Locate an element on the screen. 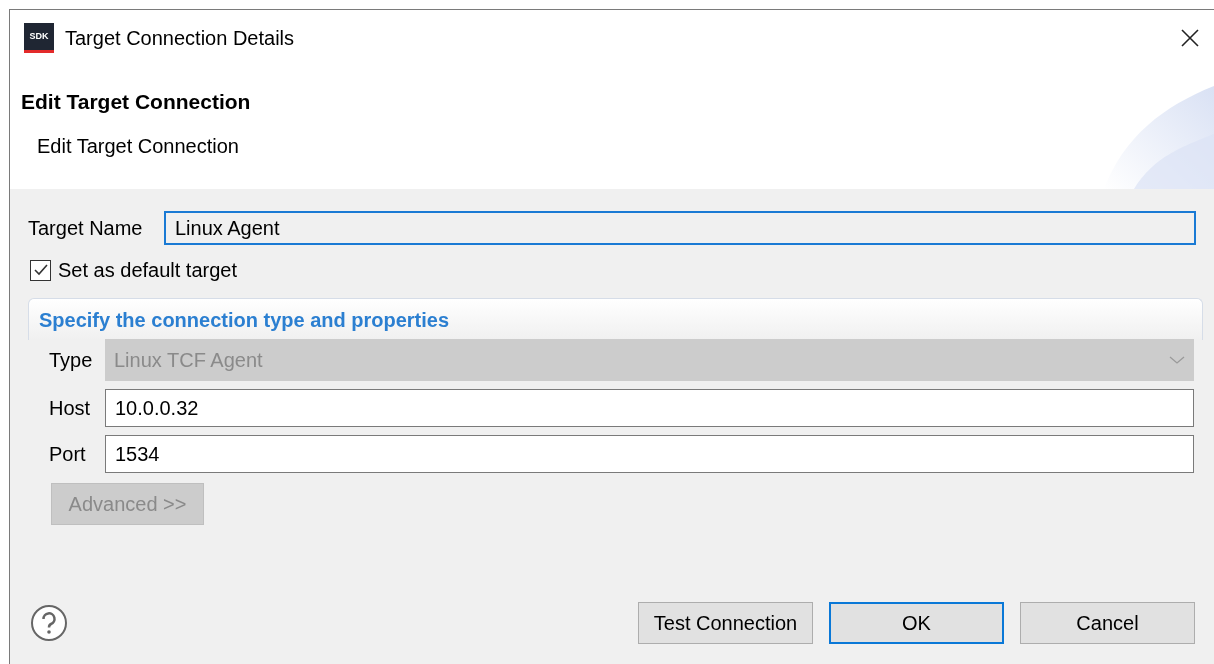 Image resolution: width=1214 pixels, height=664 pixels. dialog-button: Test Connection is located at coordinates (725, 623).